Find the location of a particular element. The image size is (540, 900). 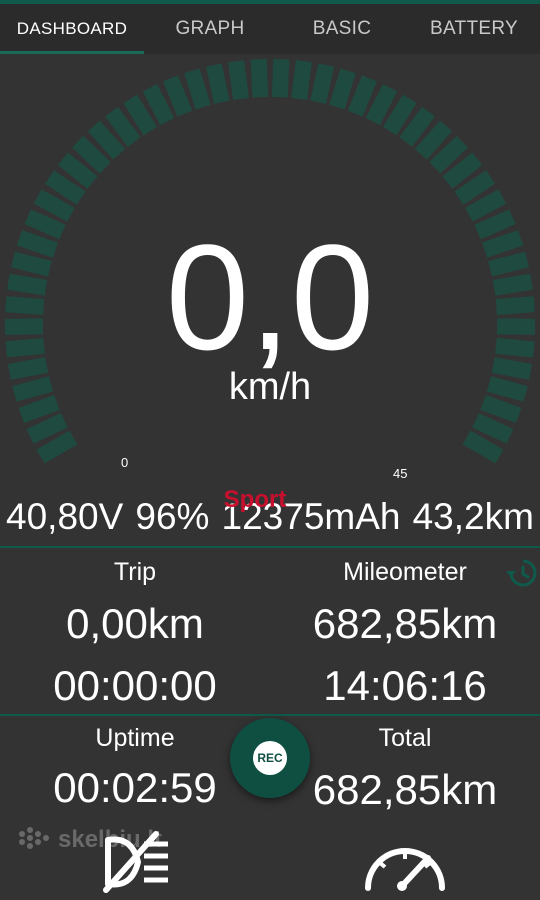

divider-middle is located at coordinates (270, 715).